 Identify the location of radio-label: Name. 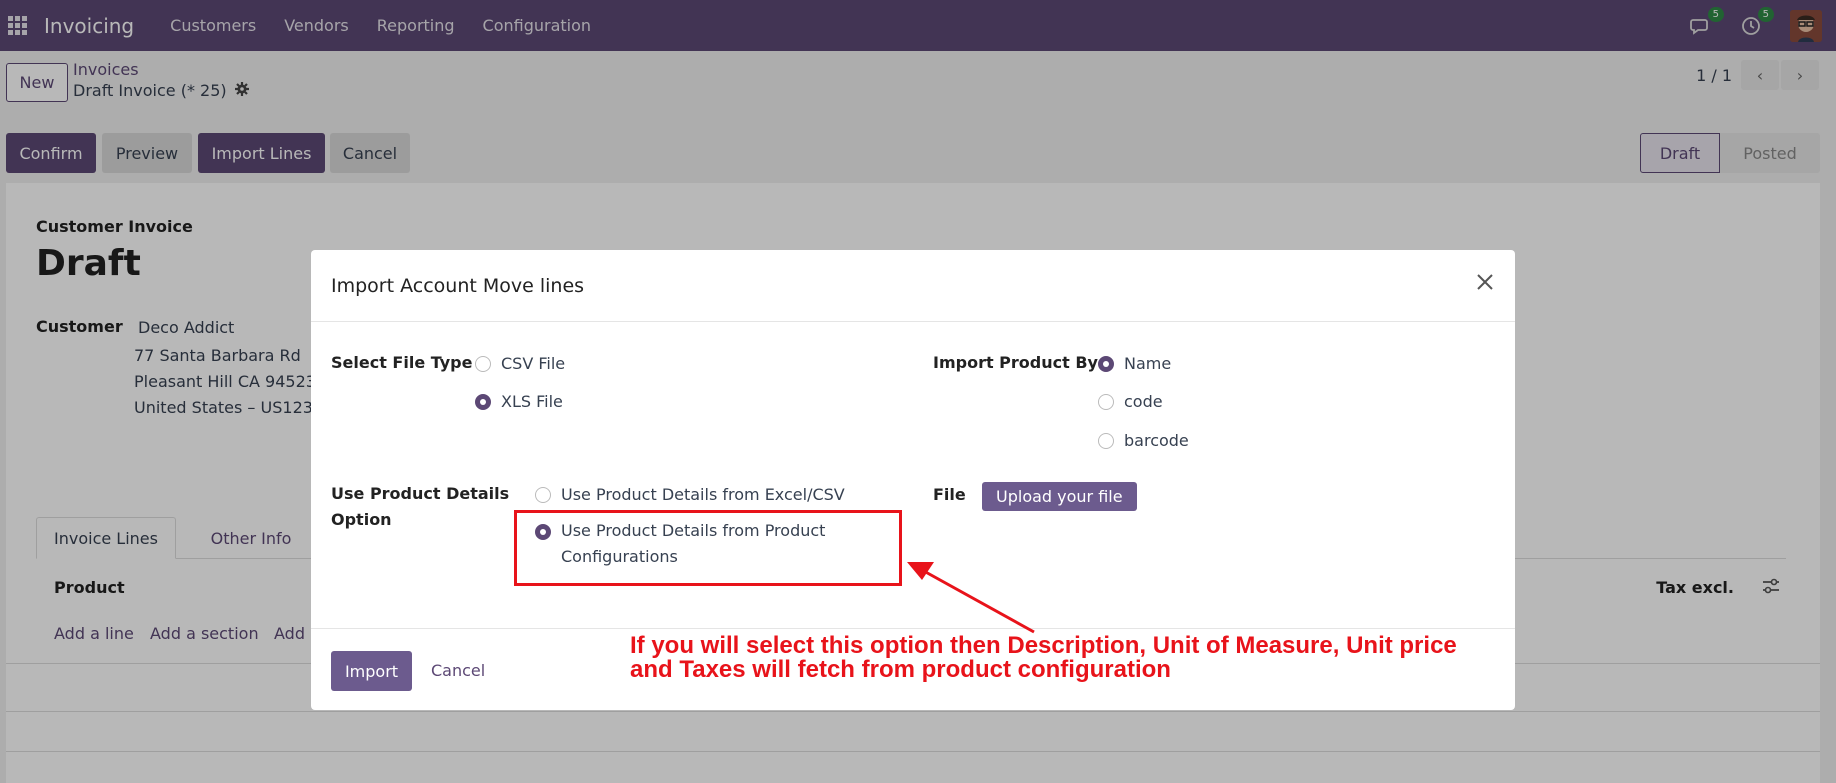
(1148, 363).